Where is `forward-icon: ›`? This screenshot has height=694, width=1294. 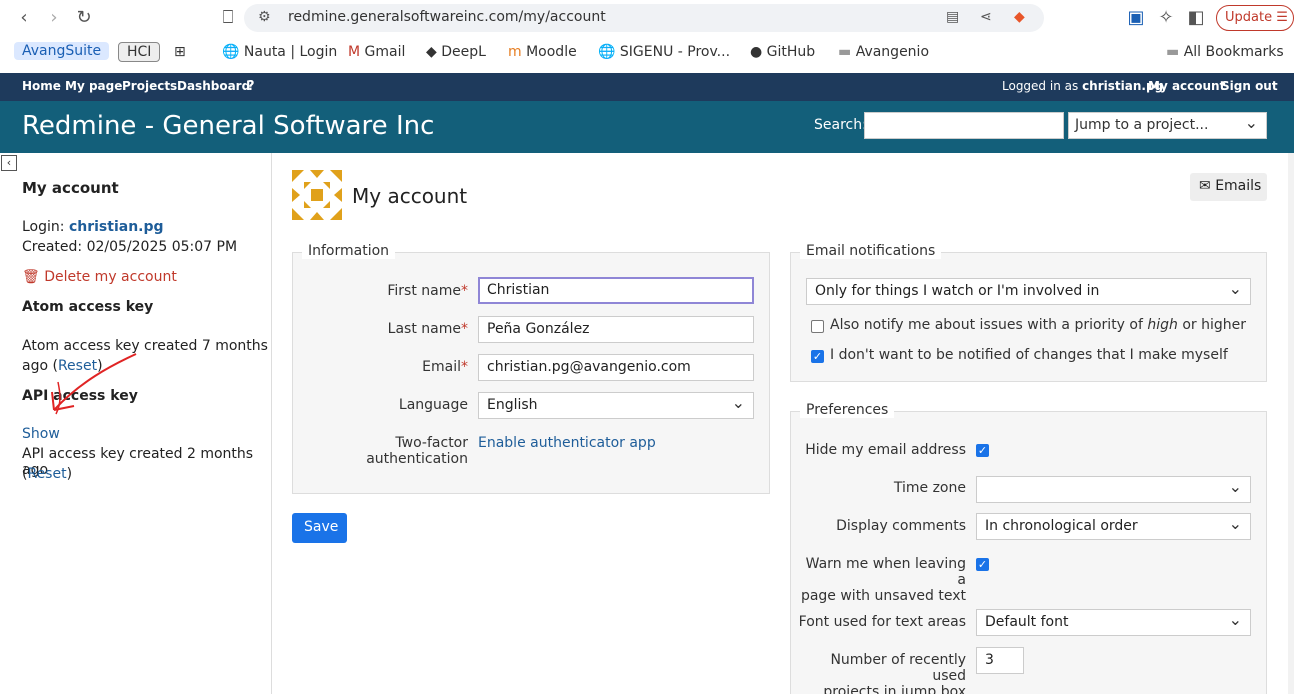 forward-icon: › is located at coordinates (54, 18).